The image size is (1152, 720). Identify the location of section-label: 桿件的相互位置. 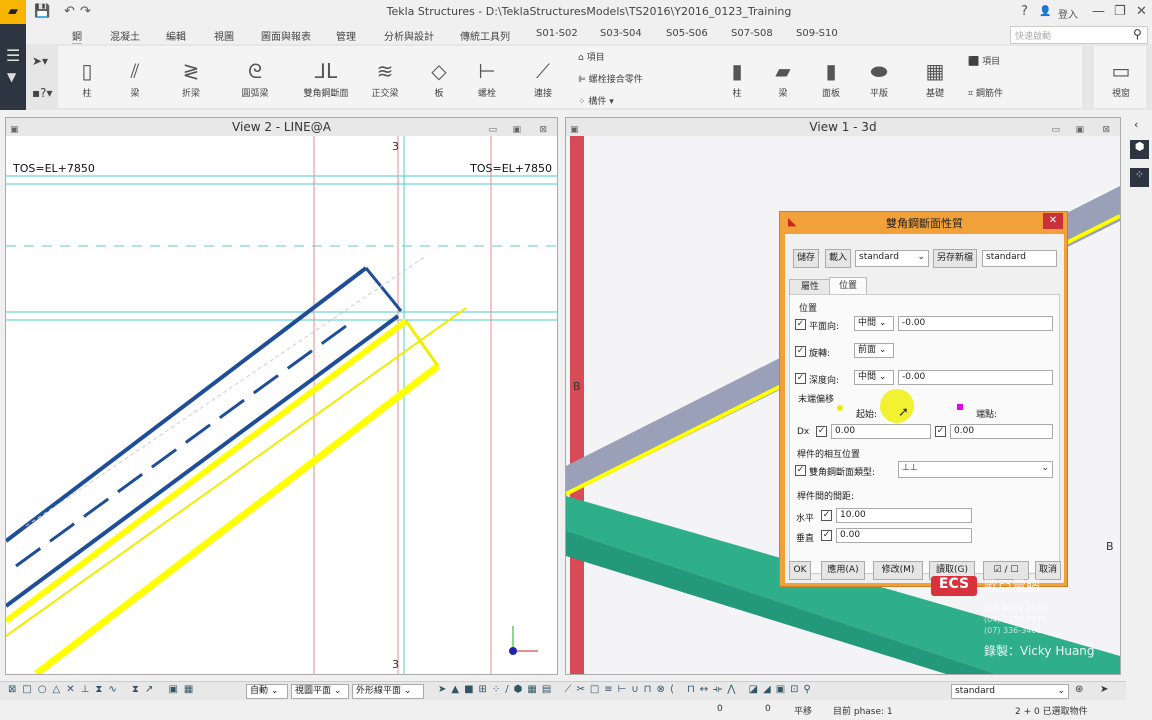
(829, 455).